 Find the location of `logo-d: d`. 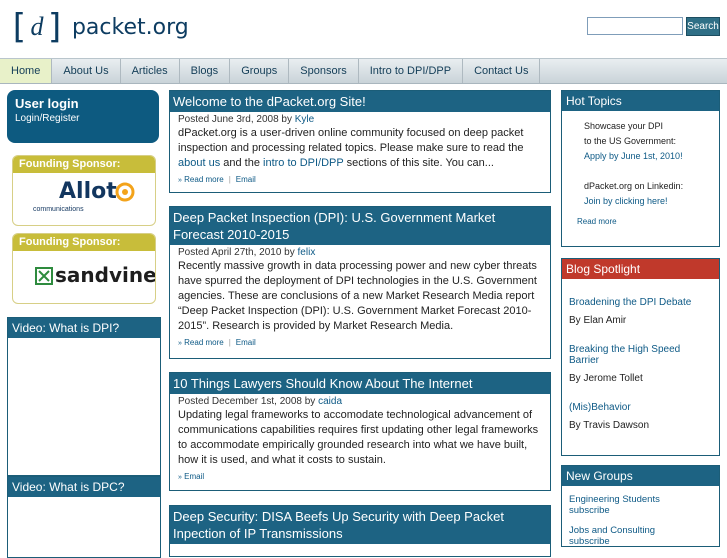

logo-d: d is located at coordinates (37, 26).